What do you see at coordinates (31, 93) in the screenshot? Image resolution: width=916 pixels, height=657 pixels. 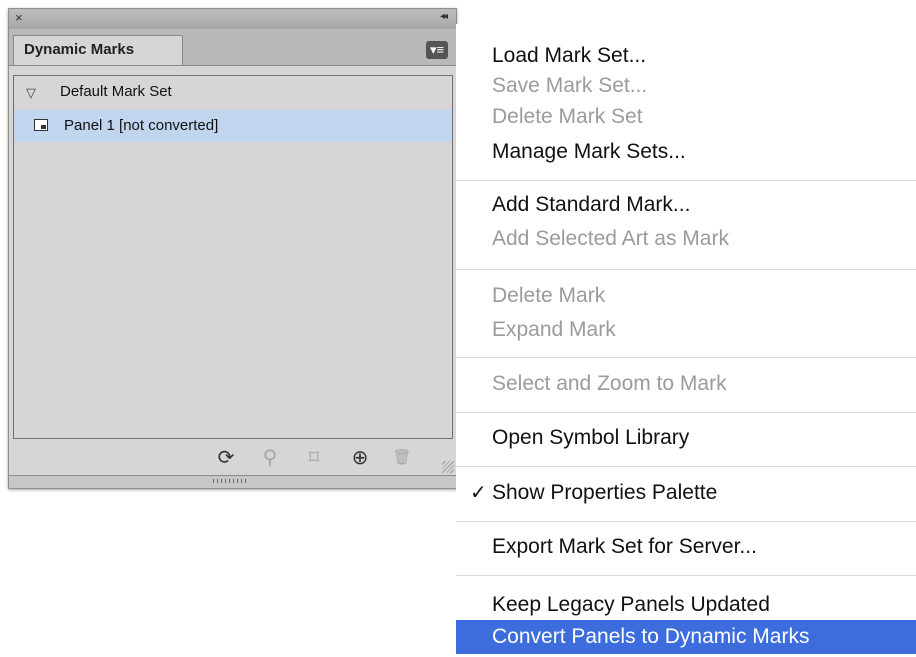 I see `disclosure-triangle-icon: ▽` at bounding box center [31, 93].